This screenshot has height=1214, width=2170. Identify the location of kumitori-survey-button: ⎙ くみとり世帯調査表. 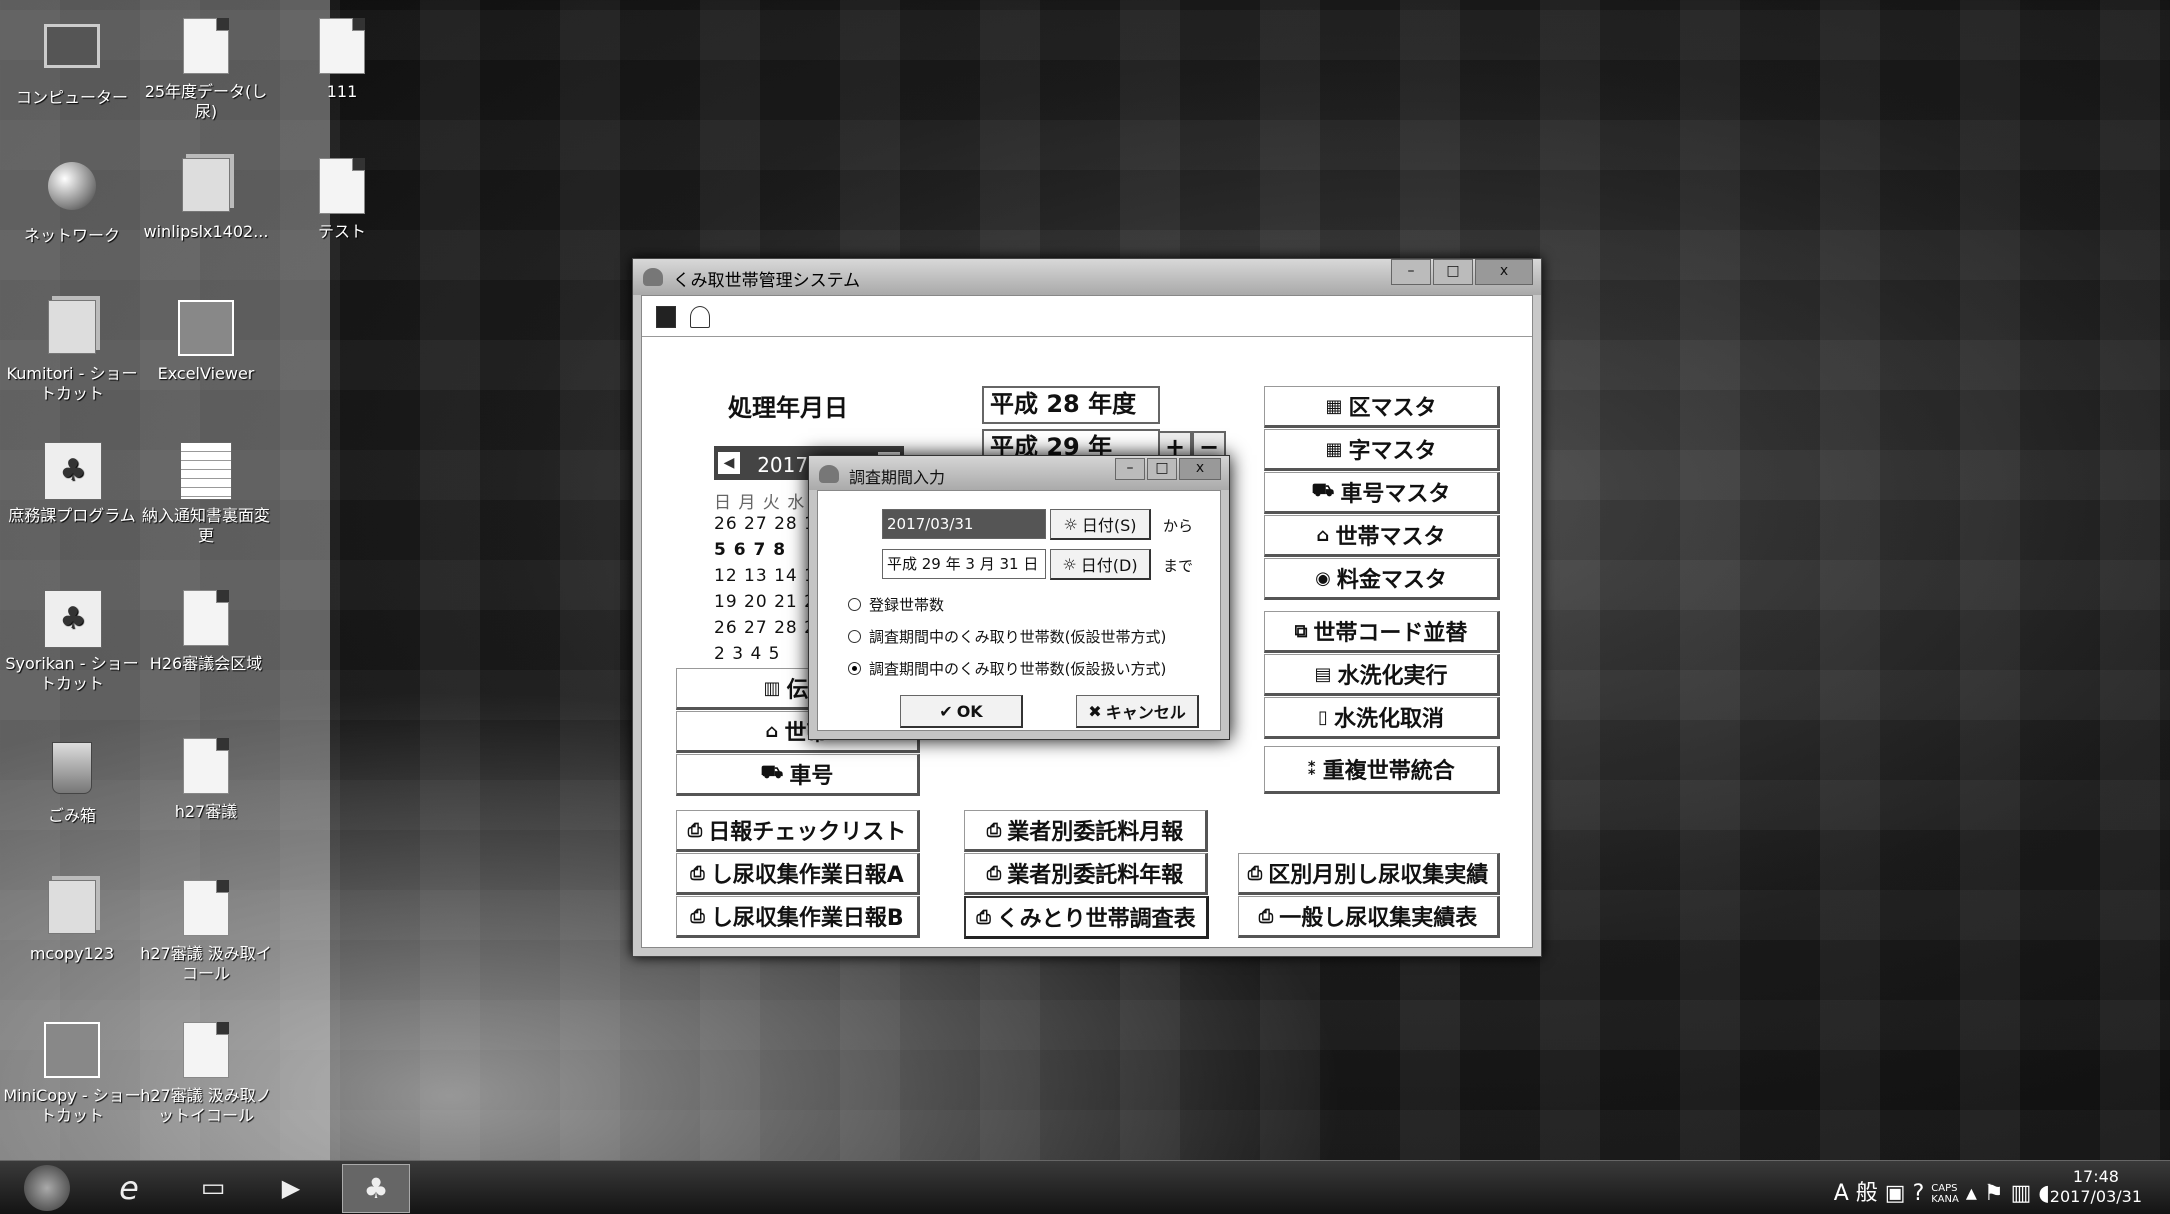
(1086, 917).